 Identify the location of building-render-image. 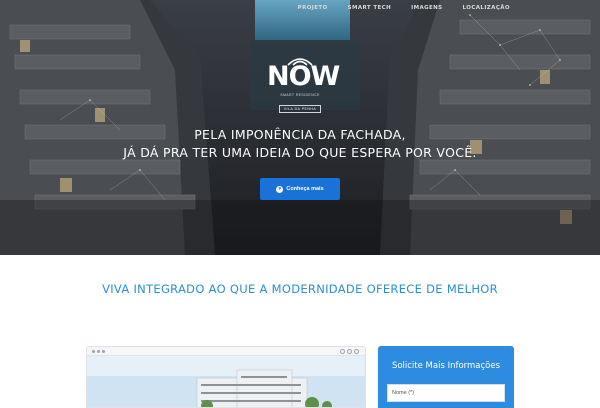
(226, 381).